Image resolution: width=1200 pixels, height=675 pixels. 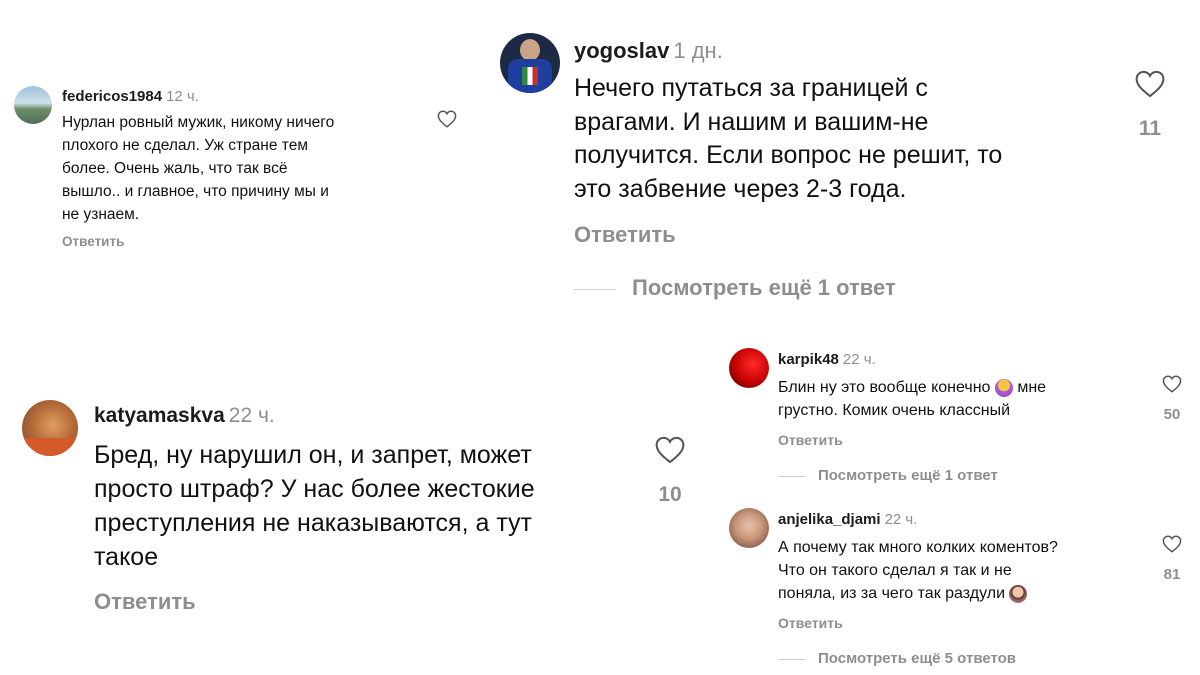 I want to click on username: federicos1984 12 ч., so click(x=130, y=96).